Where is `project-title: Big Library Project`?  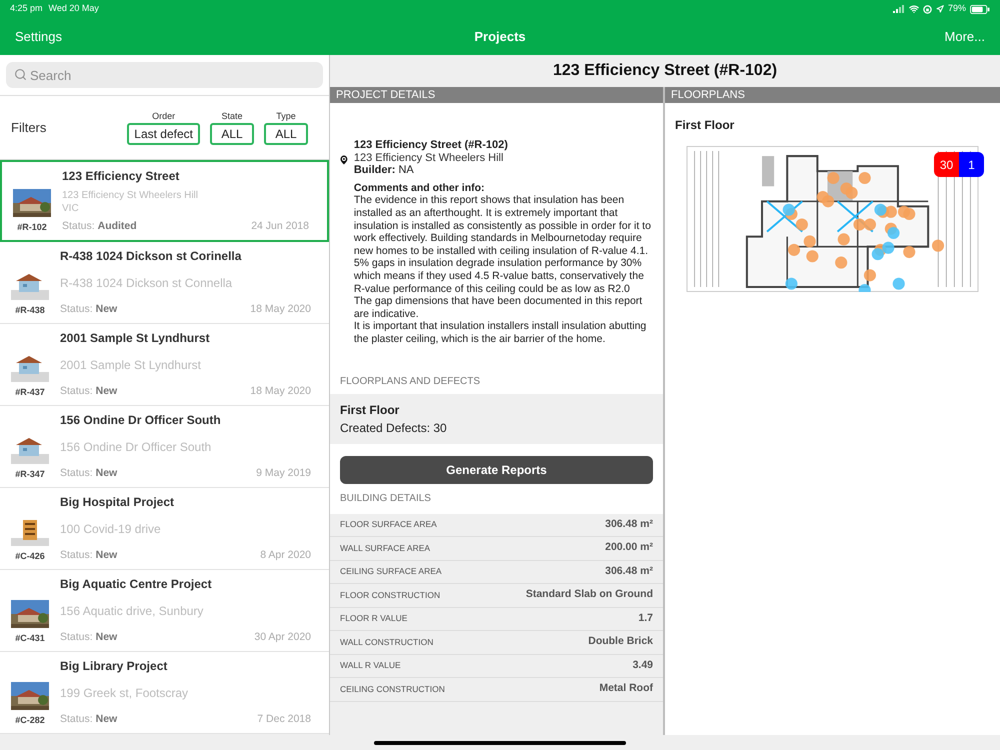 project-title: Big Library Project is located at coordinates (114, 666).